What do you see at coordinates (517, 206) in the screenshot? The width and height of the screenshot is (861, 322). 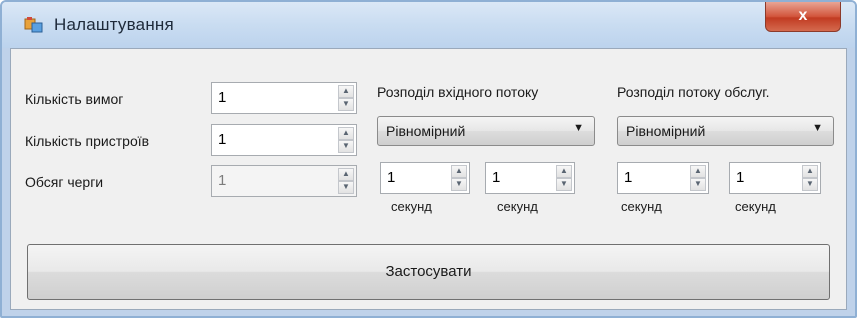 I see `input-flow-max-unit: секунд` at bounding box center [517, 206].